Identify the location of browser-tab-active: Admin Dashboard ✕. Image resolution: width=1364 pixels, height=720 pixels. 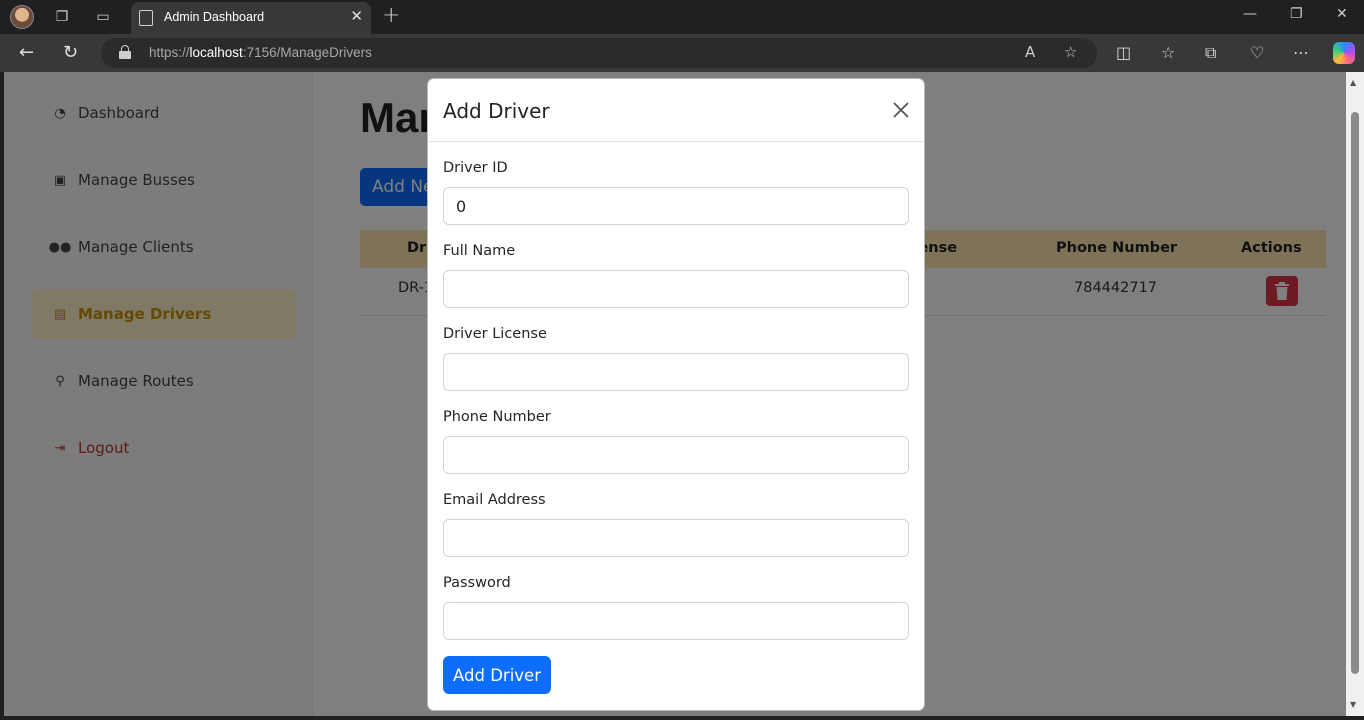
(251, 18).